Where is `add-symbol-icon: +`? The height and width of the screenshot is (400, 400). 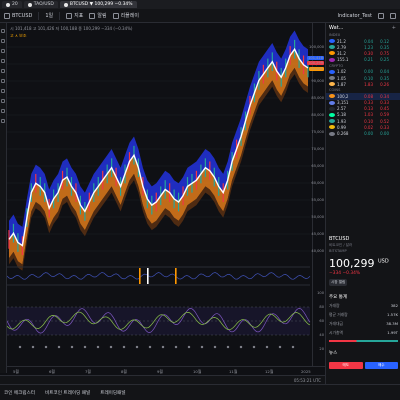 add-symbol-icon: + is located at coordinates (394, 28).